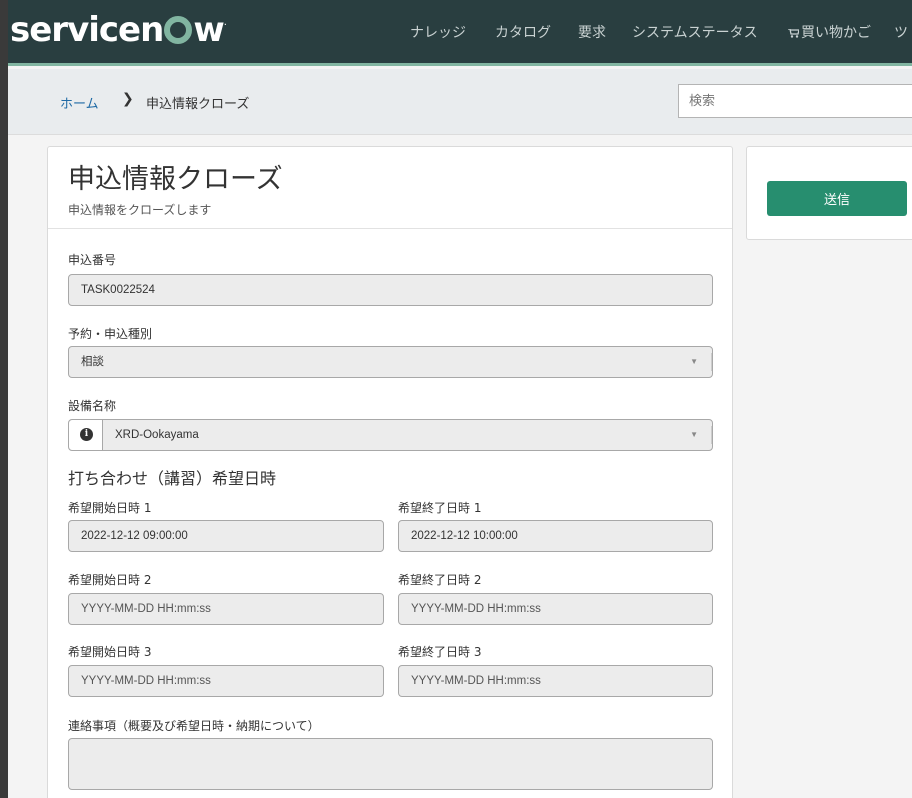 This screenshot has width=912, height=798. Describe the element at coordinates (390, 362) in the screenshot. I see `reservation-type-select: 相談 ▼` at that location.